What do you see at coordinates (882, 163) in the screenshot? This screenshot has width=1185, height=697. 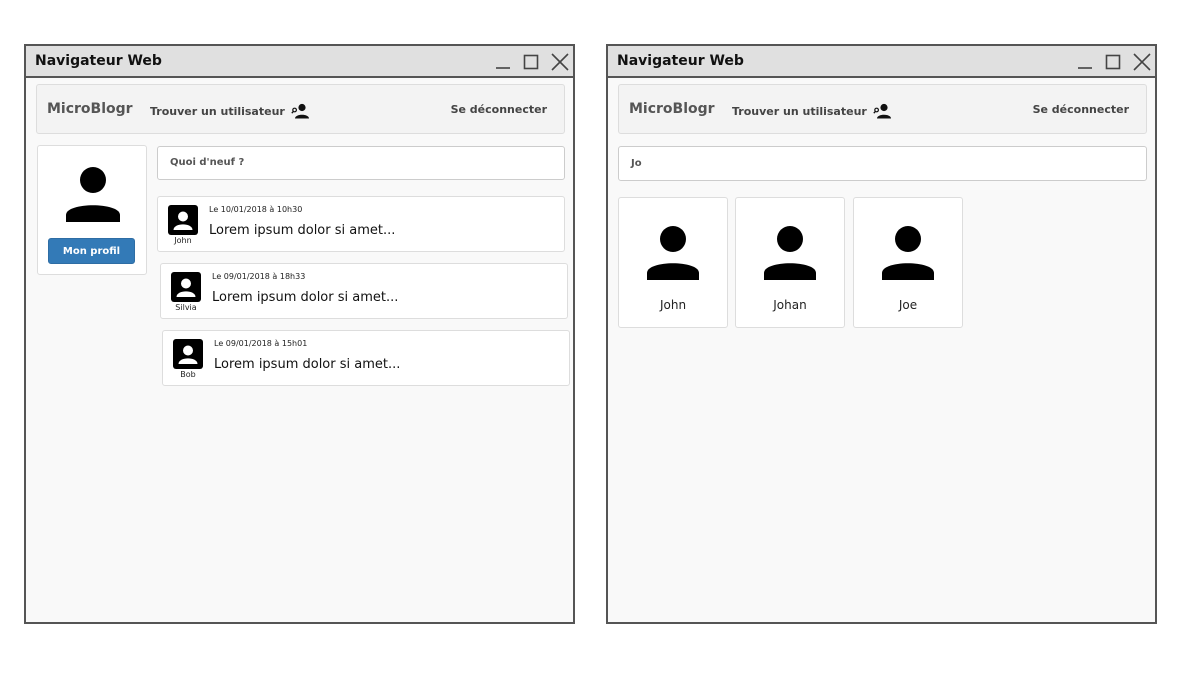 I see `user-search-input: Jo` at bounding box center [882, 163].